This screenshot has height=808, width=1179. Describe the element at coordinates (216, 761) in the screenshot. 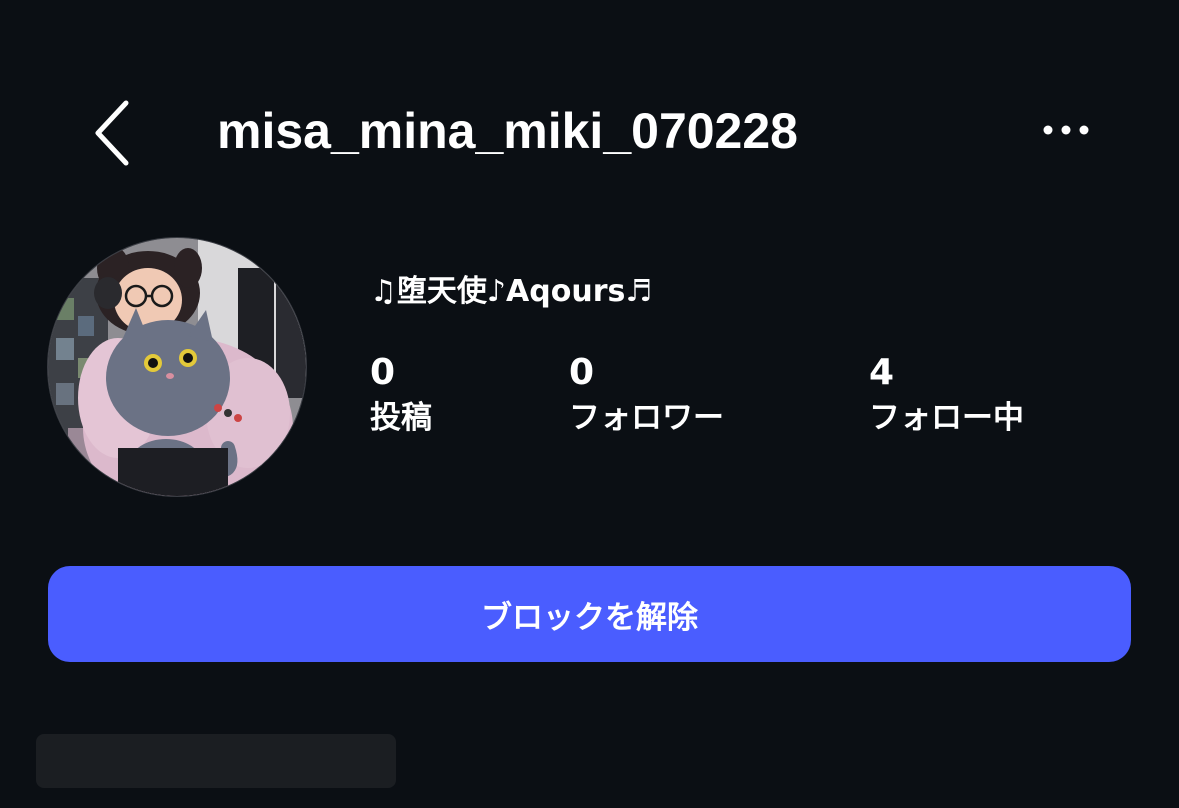

I see `loading-placeholder` at that location.